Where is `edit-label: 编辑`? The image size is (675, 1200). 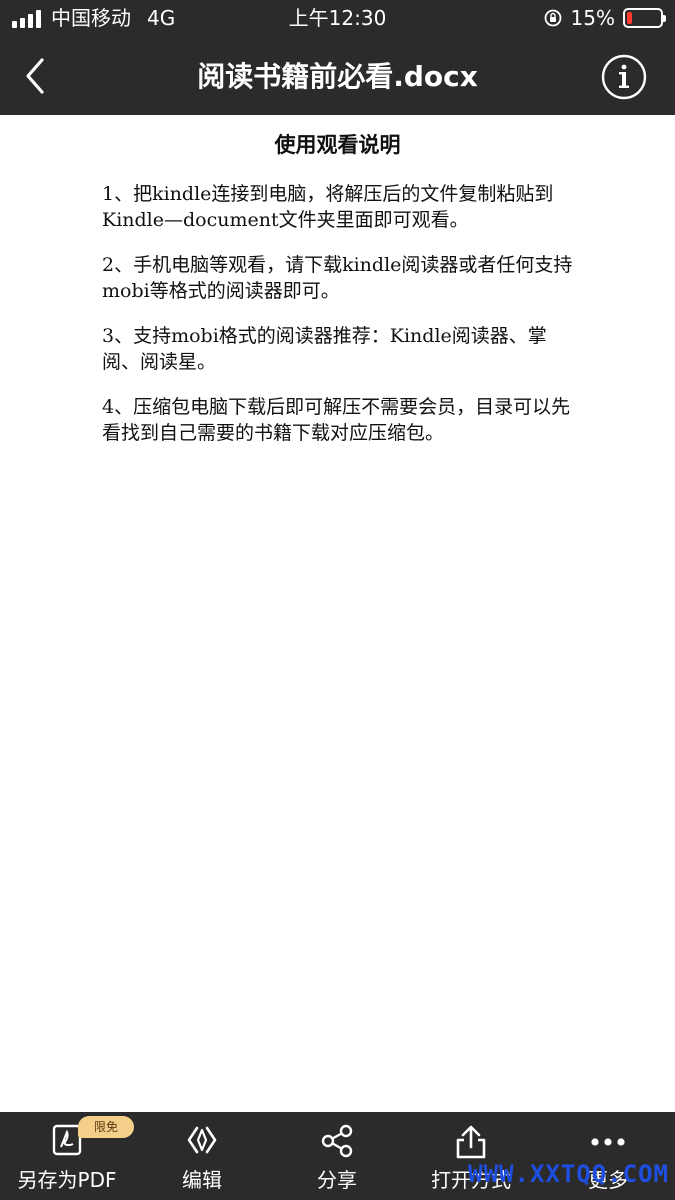 edit-label: 编辑 is located at coordinates (202, 1180).